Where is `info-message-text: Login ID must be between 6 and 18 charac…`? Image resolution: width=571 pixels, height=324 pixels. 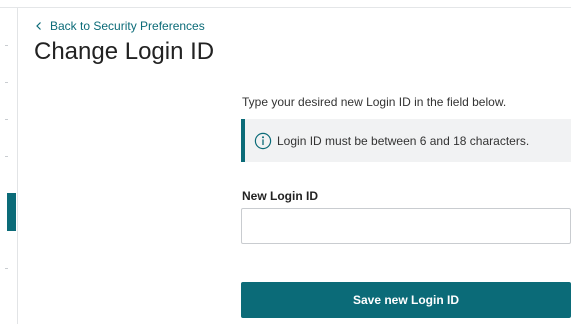 info-message-text: Login ID must be between 6 and 18 charac… is located at coordinates (403, 140).